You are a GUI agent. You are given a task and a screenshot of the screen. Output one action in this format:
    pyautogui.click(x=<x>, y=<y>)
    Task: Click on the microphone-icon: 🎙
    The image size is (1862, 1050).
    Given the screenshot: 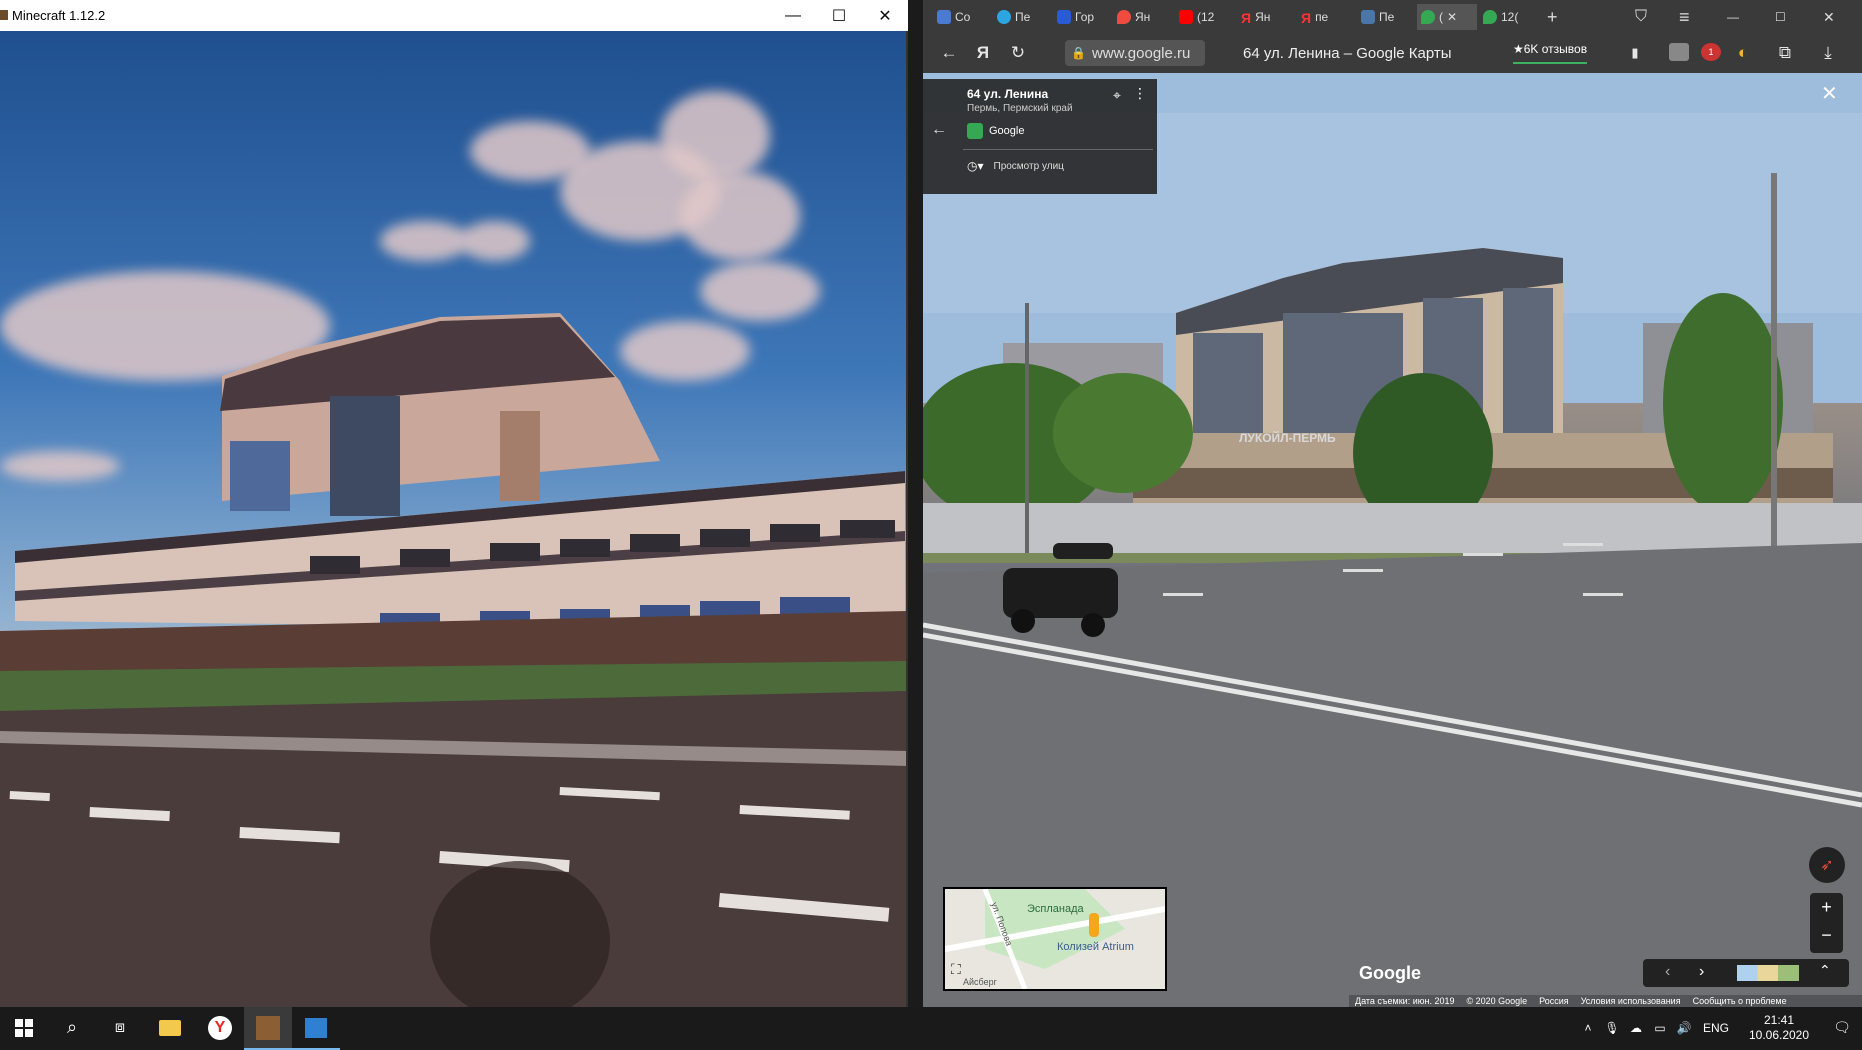 What is the action you would take?
    pyautogui.click(x=1612, y=1028)
    